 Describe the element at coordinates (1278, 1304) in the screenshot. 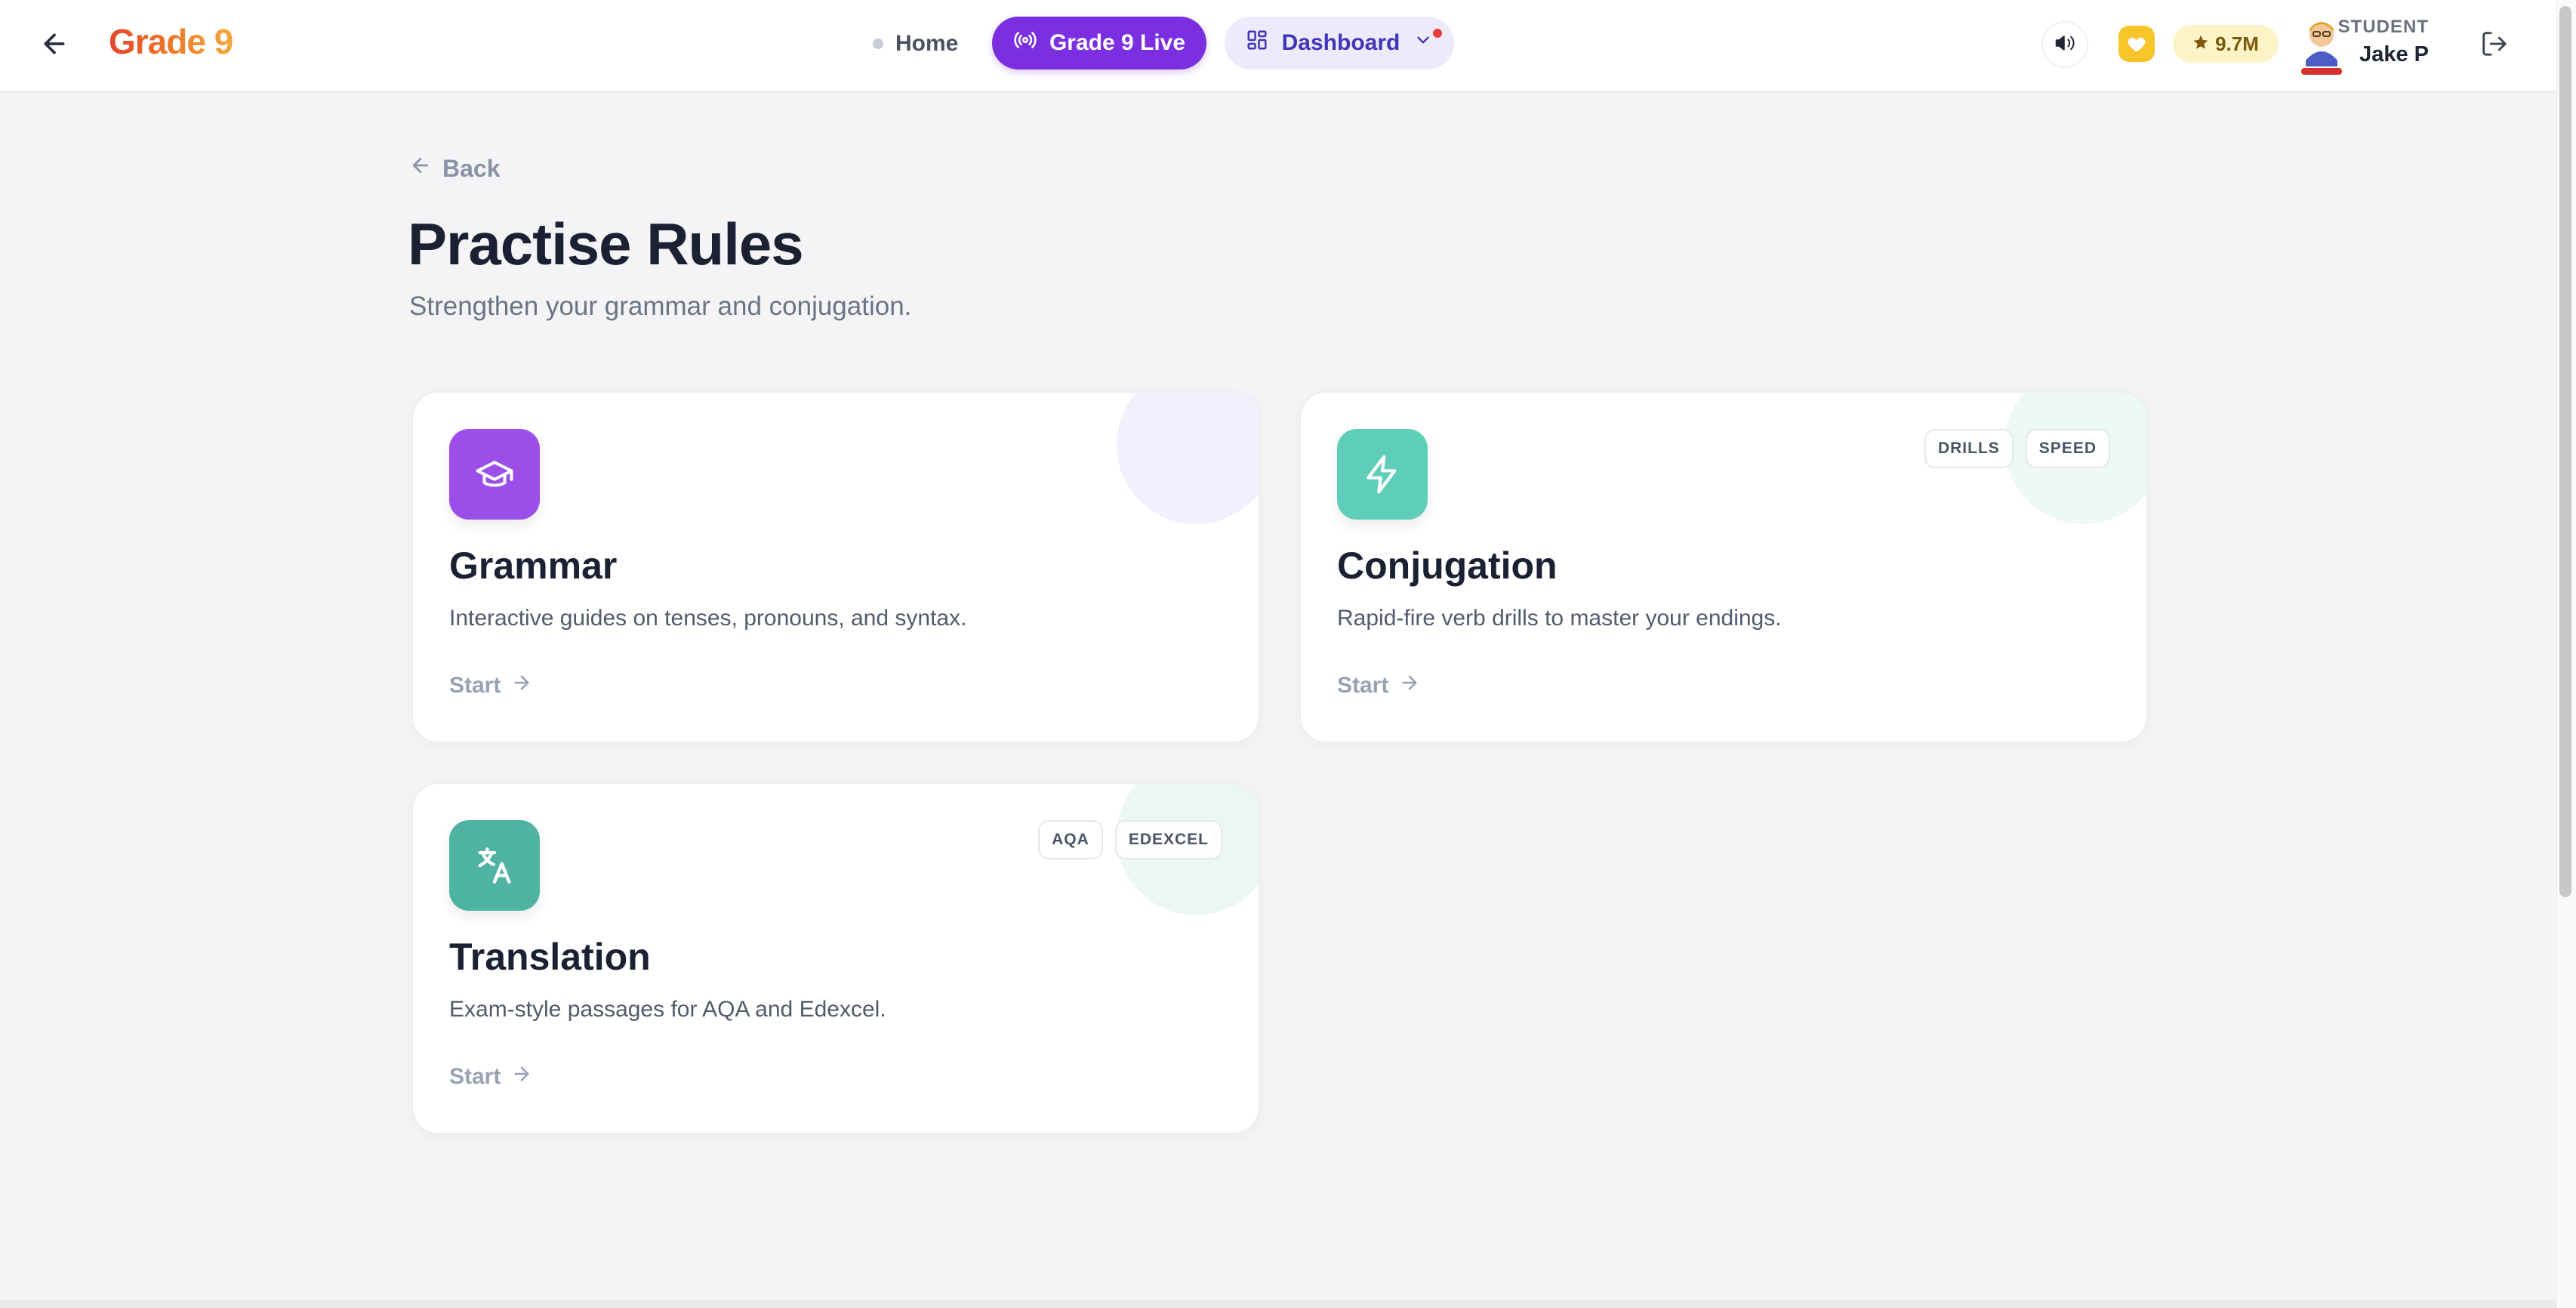

I see `bottom-edge` at that location.